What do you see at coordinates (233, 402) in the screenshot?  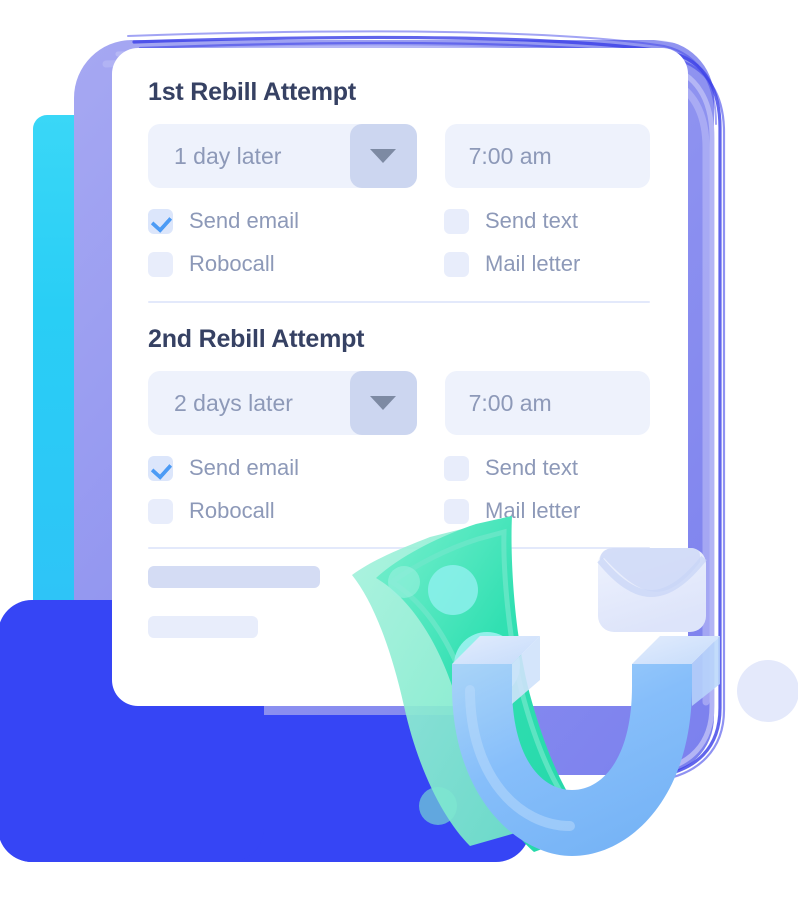 I see `delay-select-2-value: 2 days later` at bounding box center [233, 402].